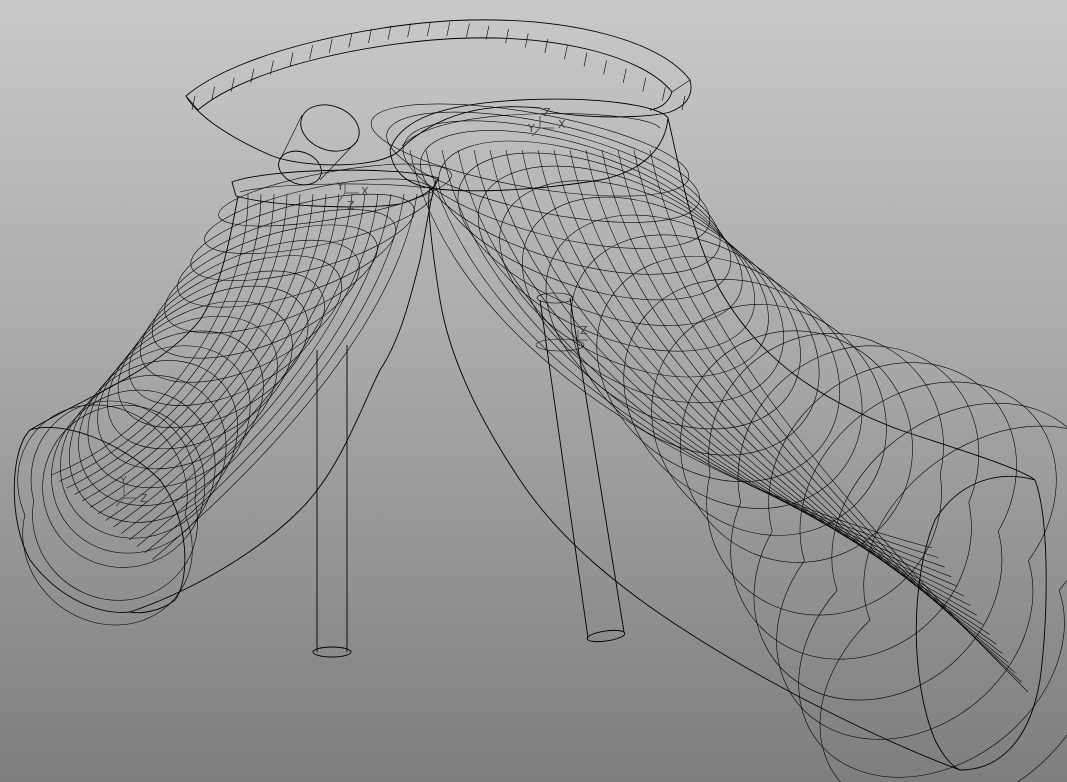 Image resolution: width=1067 pixels, height=782 pixels. I want to click on triad-left-pipe: Y Z, so click(131, 490).